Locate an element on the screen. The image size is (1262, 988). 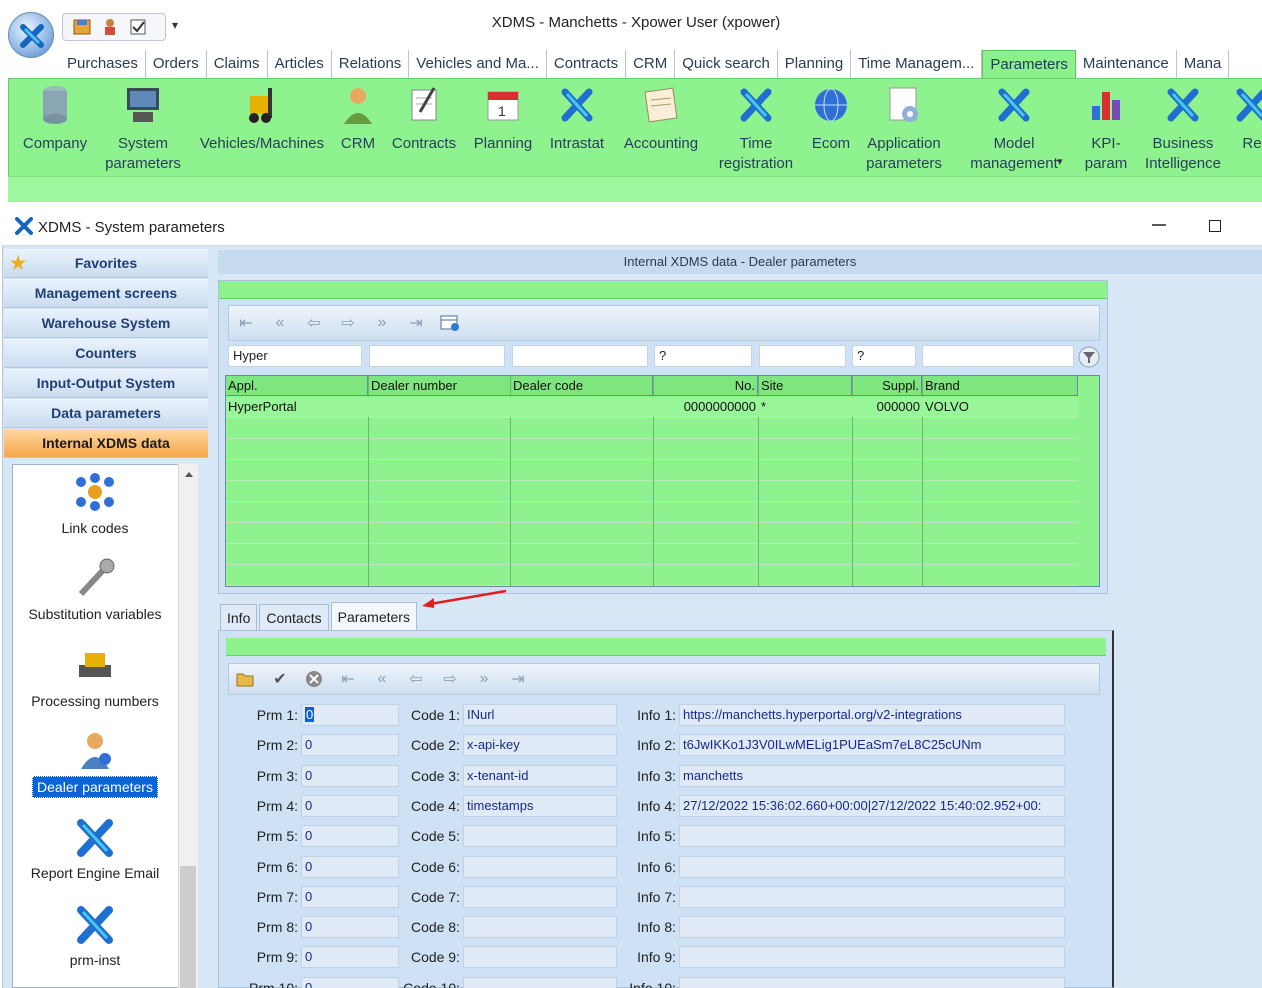
info-field: manchetts is located at coordinates (872, 775).